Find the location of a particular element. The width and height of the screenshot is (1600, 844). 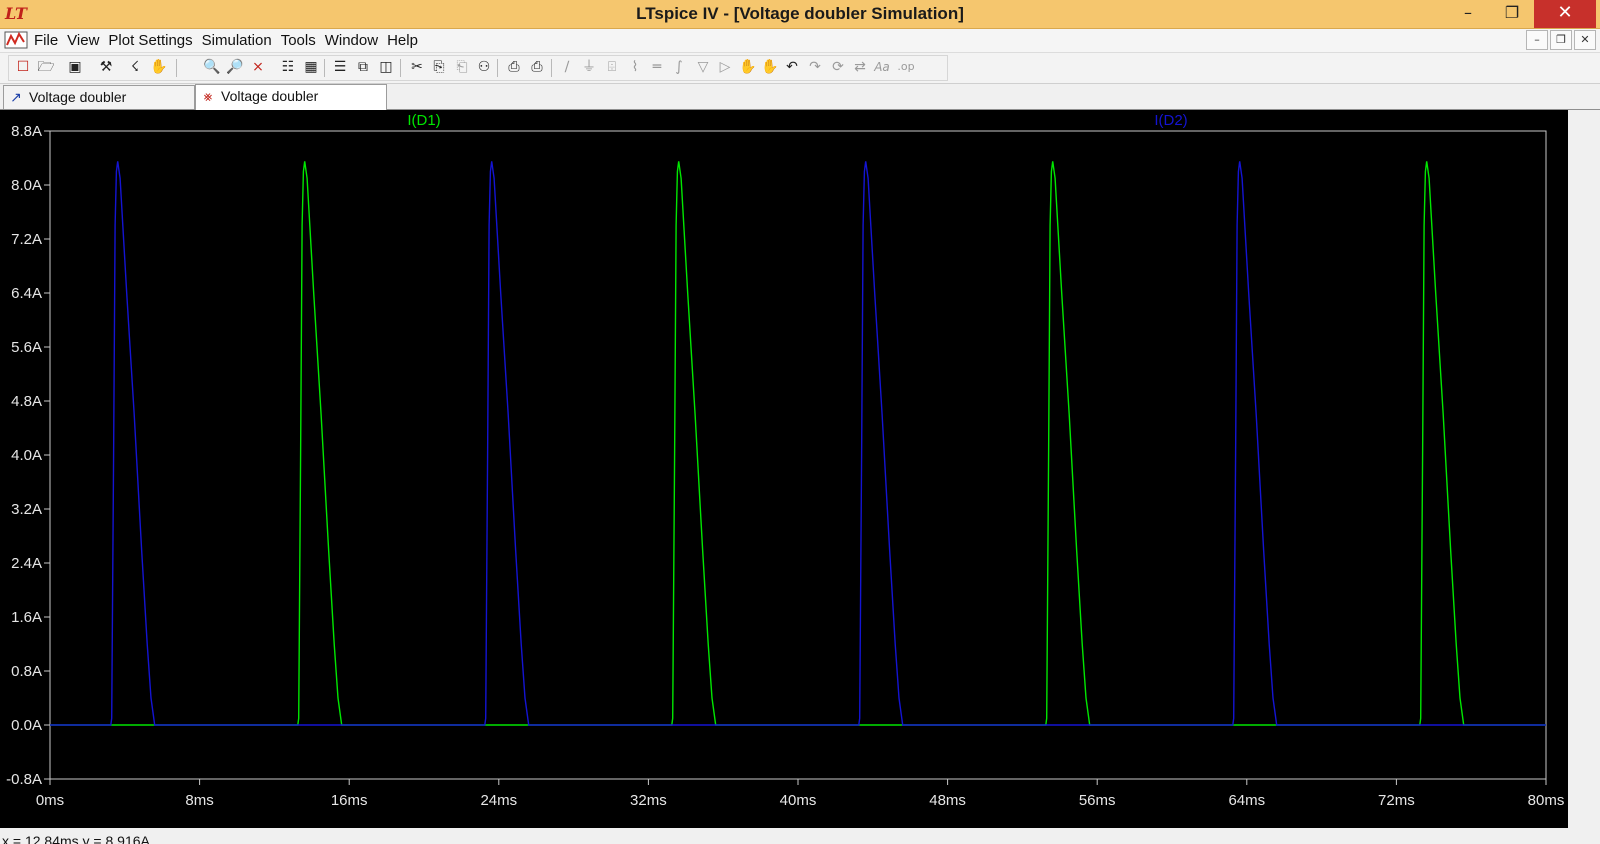

undo-icon: ↶ is located at coordinates (792, 67).